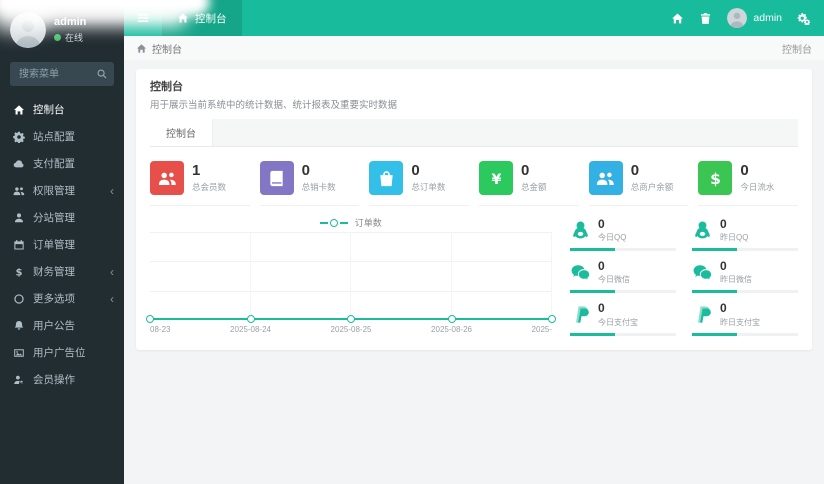 The image size is (824, 484). I want to click on cogs-icon, so click(803, 18).